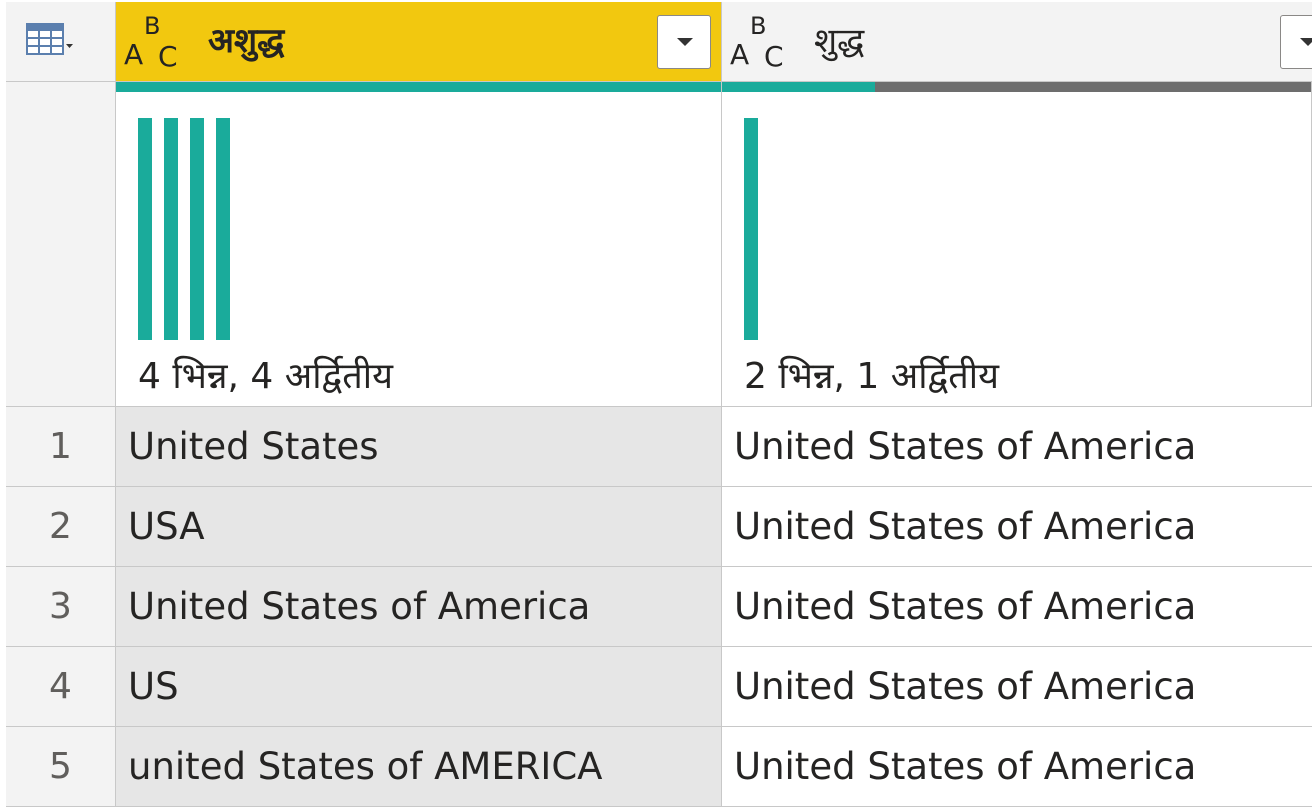  I want to click on table-cell: united States of AMERICA, so click(419, 767).